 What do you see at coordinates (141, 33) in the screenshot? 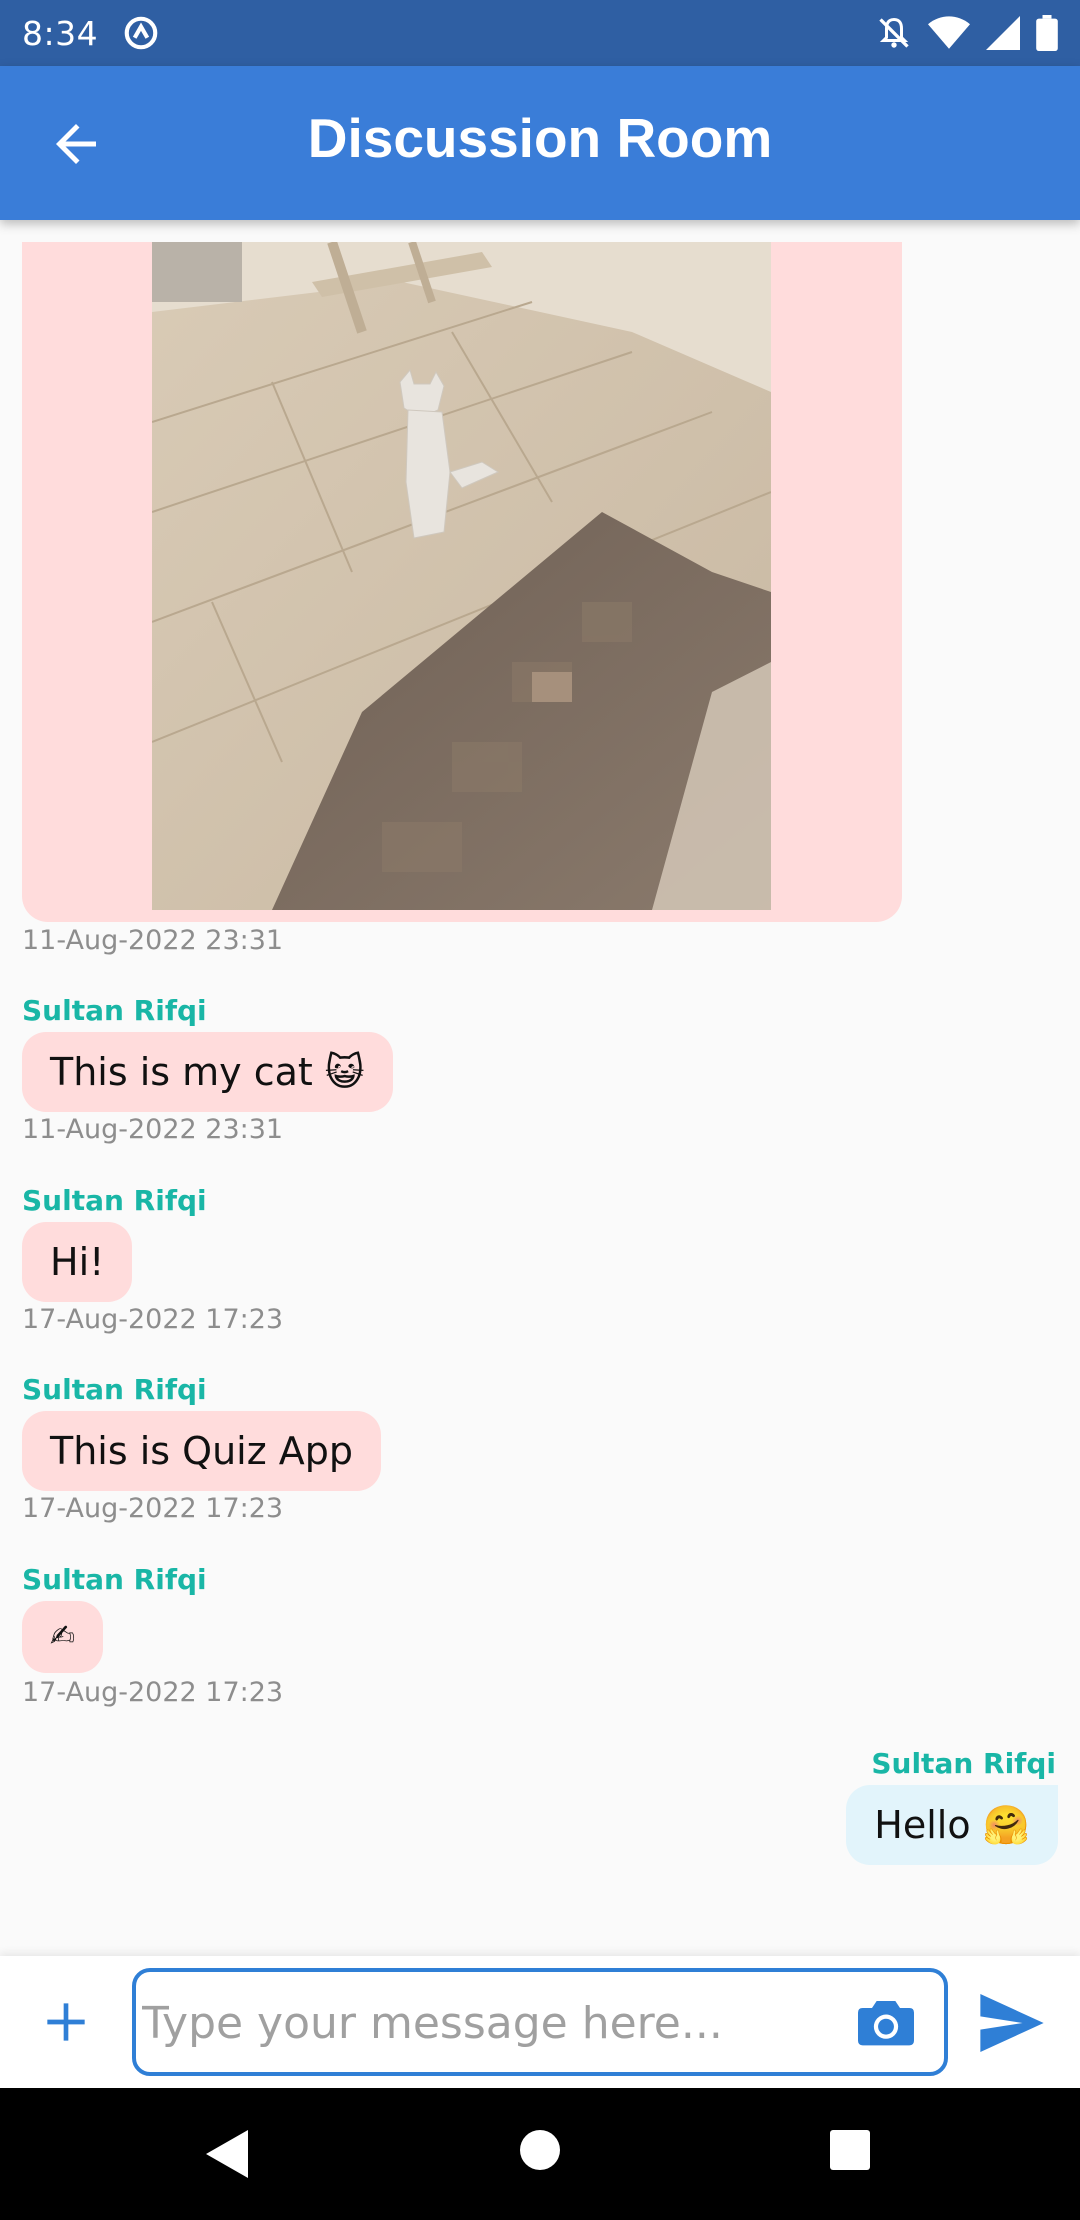
I see `sync-icon` at bounding box center [141, 33].